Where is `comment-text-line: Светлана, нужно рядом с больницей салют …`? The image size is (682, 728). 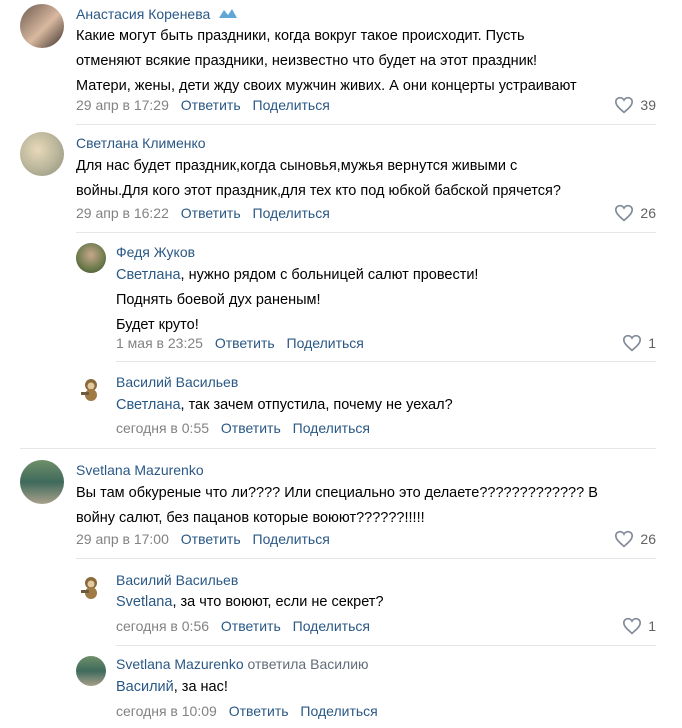
comment-text-line: Светлана, нужно рядом с больницей салют … is located at coordinates (297, 275).